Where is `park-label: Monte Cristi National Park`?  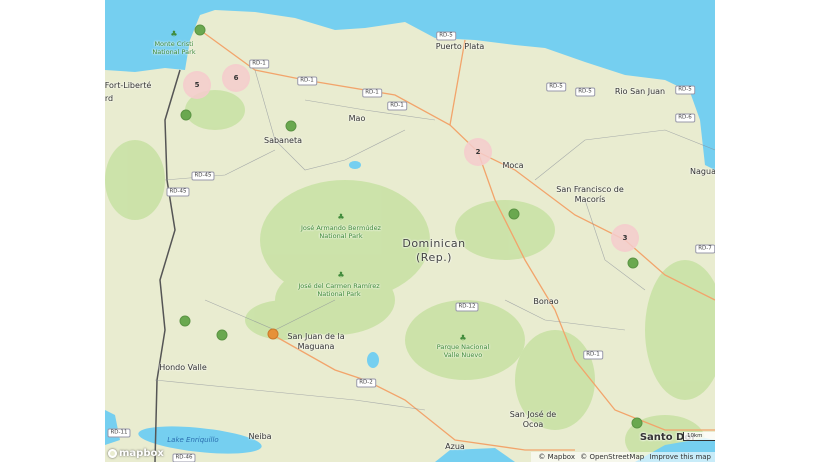
park-label: Monte Cristi National Park is located at coordinates (174, 48).